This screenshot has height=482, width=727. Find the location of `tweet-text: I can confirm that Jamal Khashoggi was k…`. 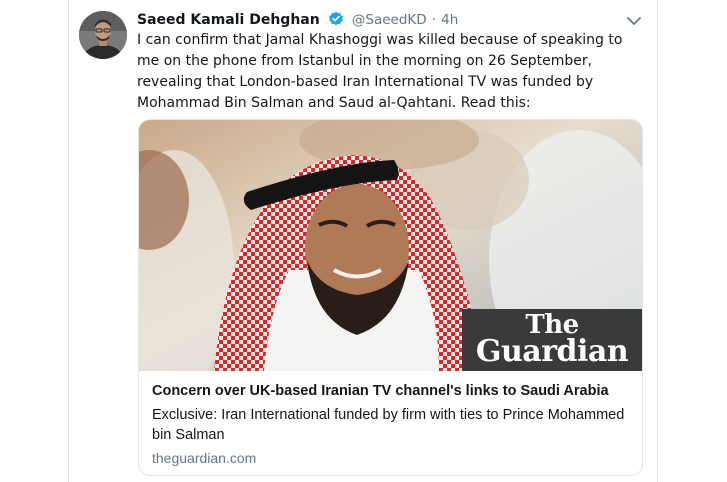

tweet-text: I can confirm that Jamal Khashoggi was k… is located at coordinates (380, 71).